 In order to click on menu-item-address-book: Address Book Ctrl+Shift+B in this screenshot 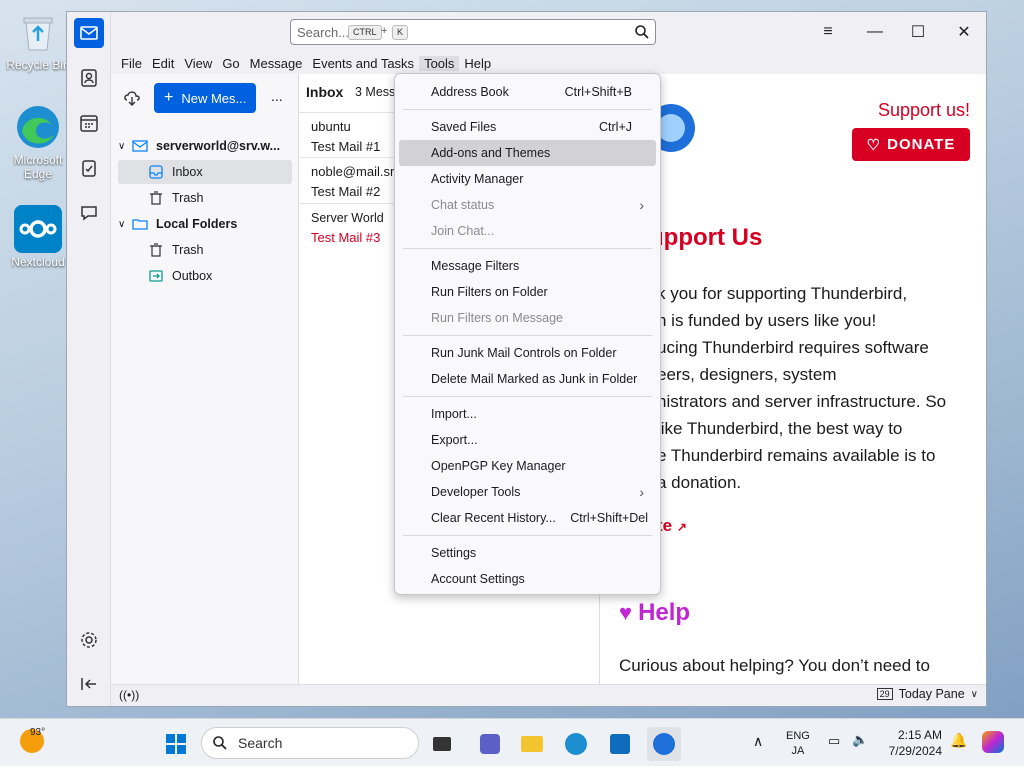, I will do `click(527, 92)`.